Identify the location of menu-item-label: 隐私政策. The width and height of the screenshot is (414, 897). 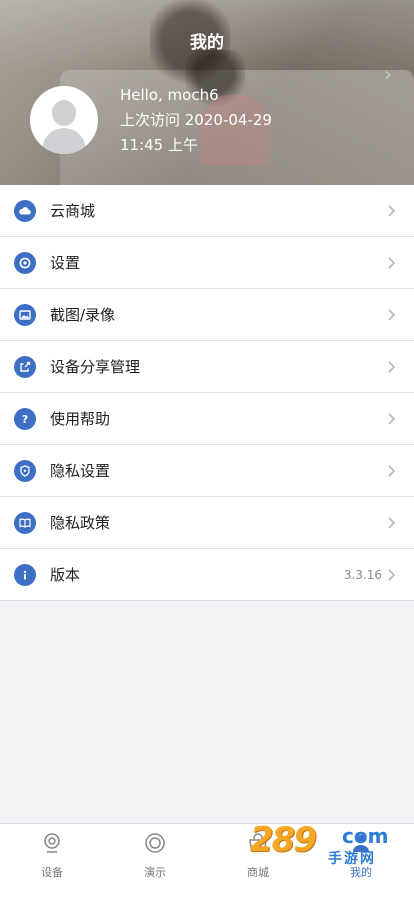
(80, 523).